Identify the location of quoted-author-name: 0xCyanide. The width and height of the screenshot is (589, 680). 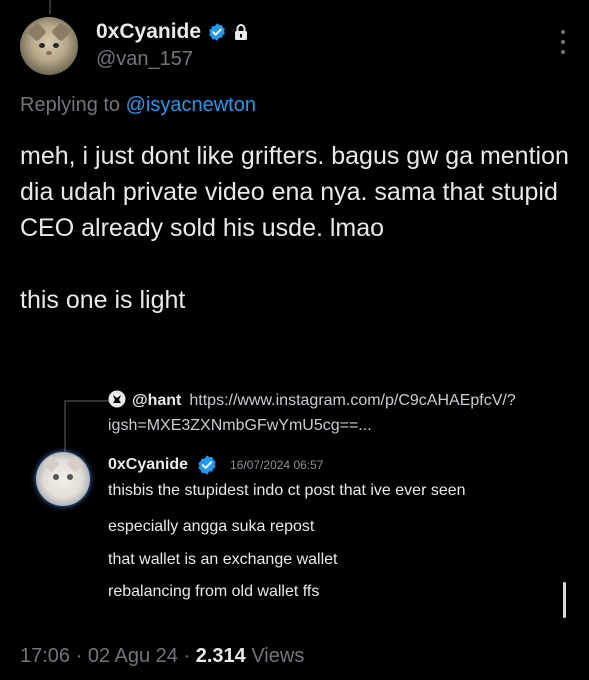
(148, 465).